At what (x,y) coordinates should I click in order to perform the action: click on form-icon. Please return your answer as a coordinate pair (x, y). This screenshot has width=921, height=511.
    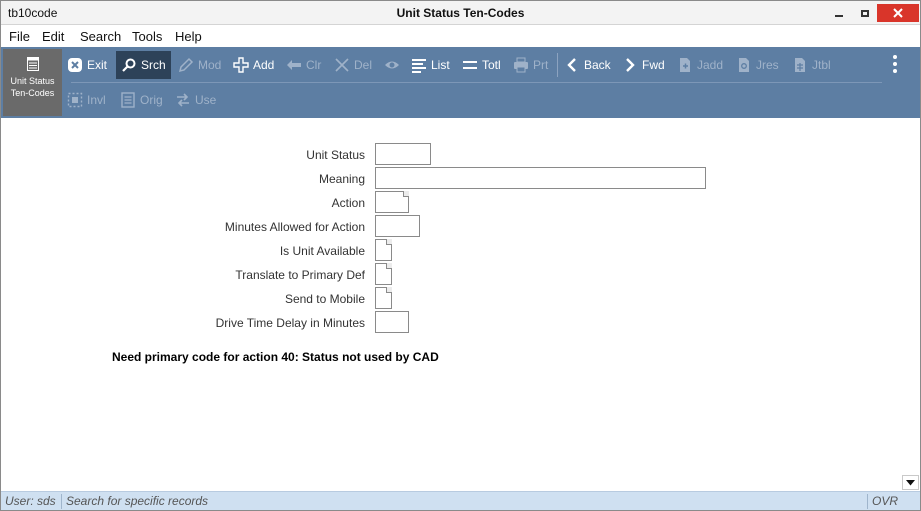
    Looking at the image, I should click on (33, 64).